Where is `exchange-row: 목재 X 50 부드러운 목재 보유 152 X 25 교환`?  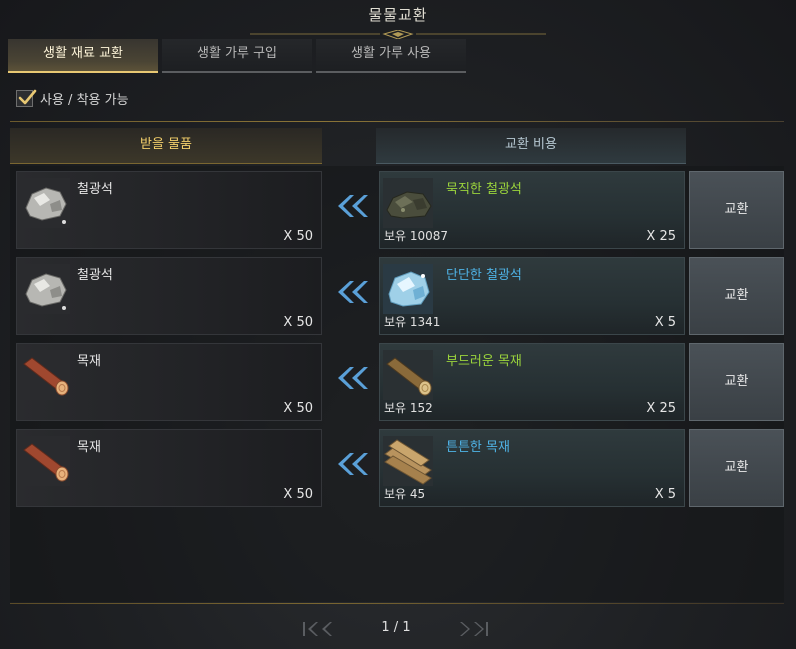 exchange-row: 목재 X 50 부드러운 목재 보유 152 X 25 교환 is located at coordinates (400, 379).